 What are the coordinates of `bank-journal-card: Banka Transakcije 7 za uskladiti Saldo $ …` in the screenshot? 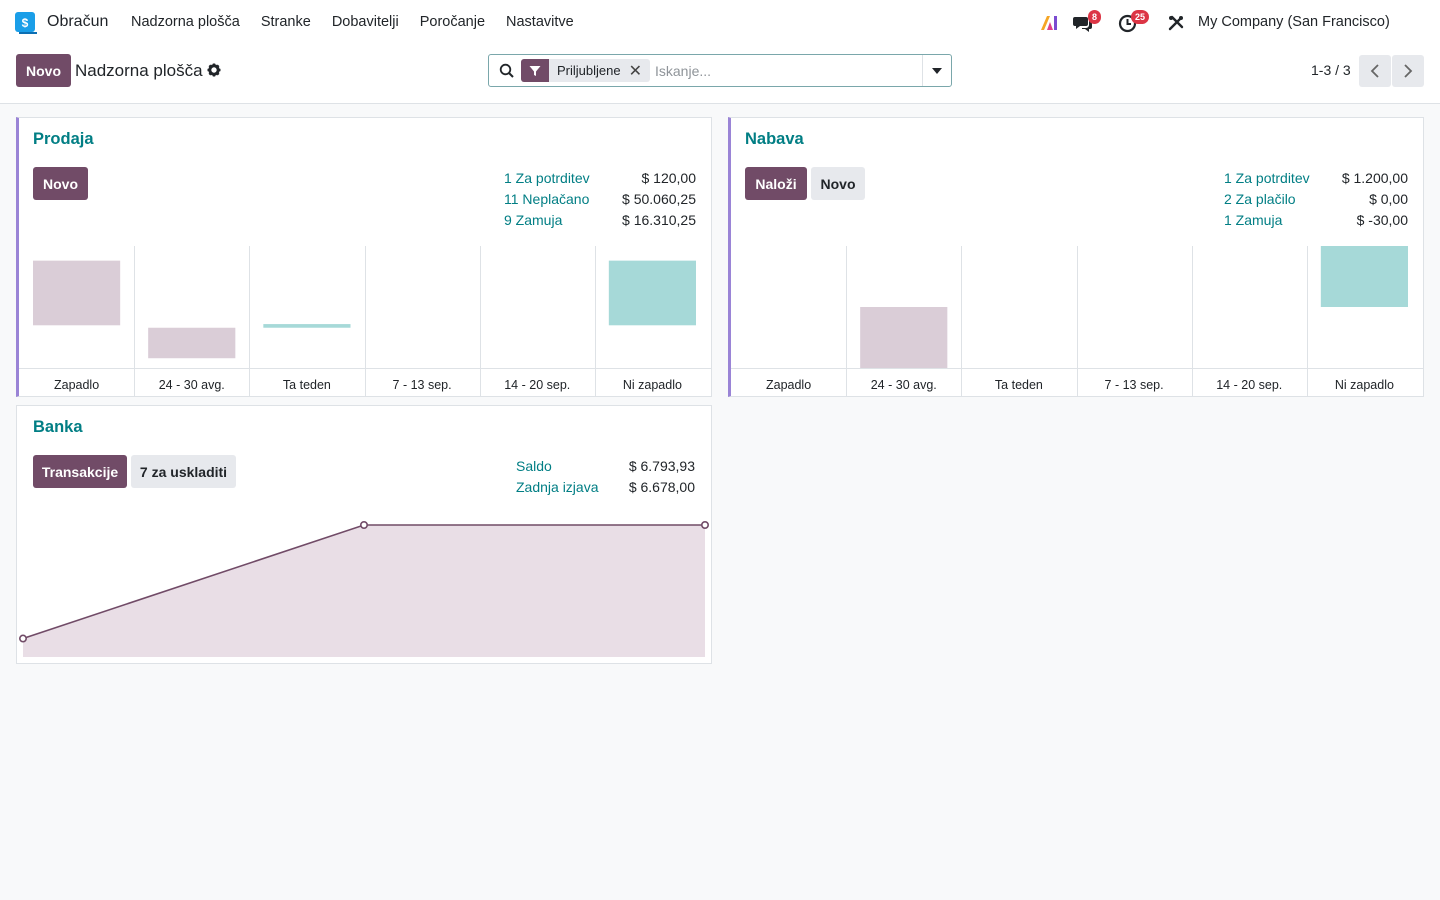 It's located at (364, 534).